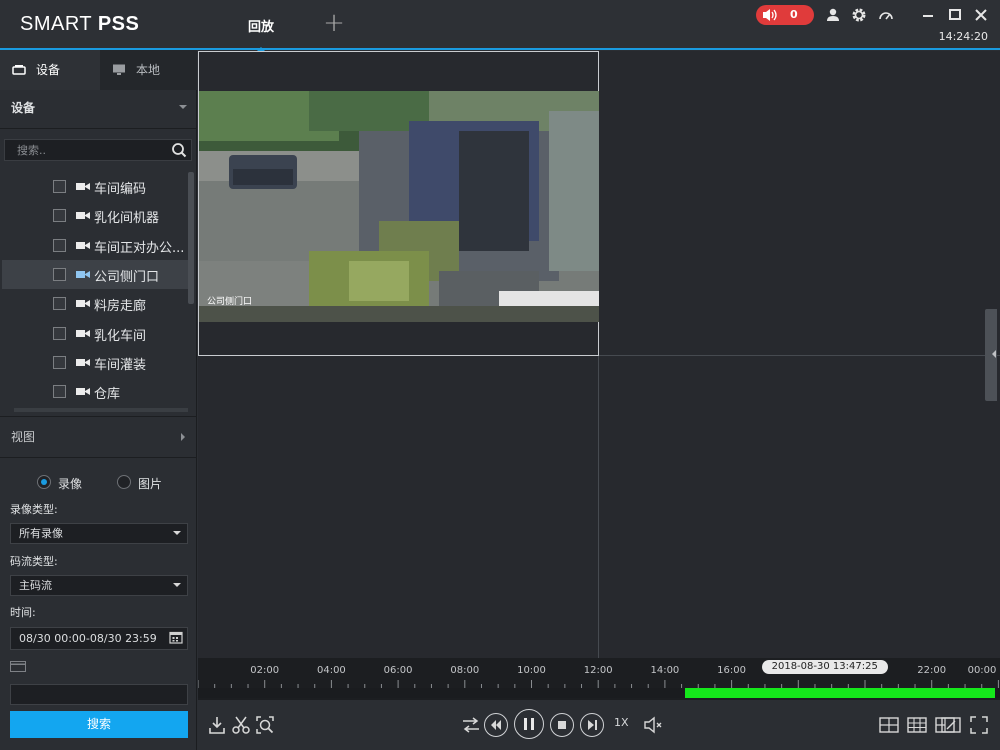 Image resolution: width=1000 pixels, height=750 pixels. I want to click on timeline-hour-label: 02:00, so click(265, 670).